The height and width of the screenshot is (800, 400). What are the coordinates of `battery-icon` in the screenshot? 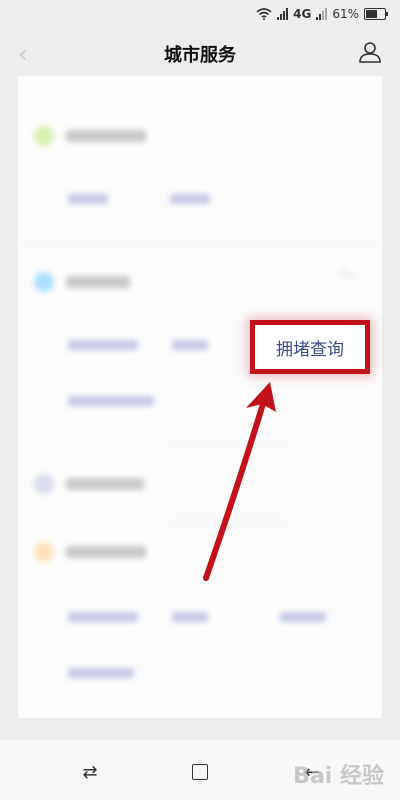 It's located at (376, 14).